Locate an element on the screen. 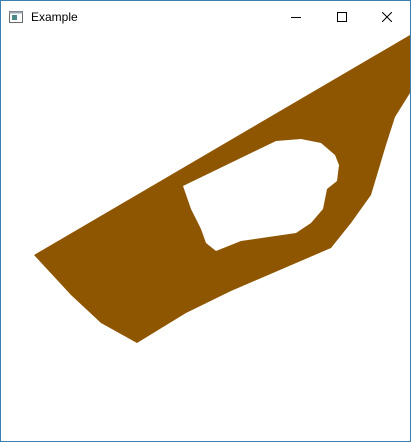  close-icon is located at coordinates (387, 17).